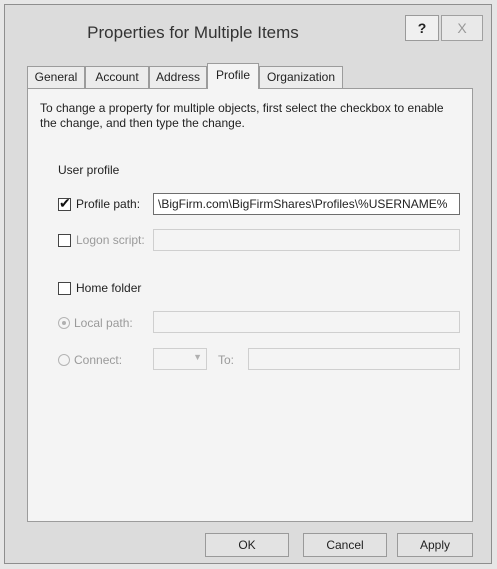  Describe the element at coordinates (435, 545) in the screenshot. I see `apply-button: Apply` at that location.